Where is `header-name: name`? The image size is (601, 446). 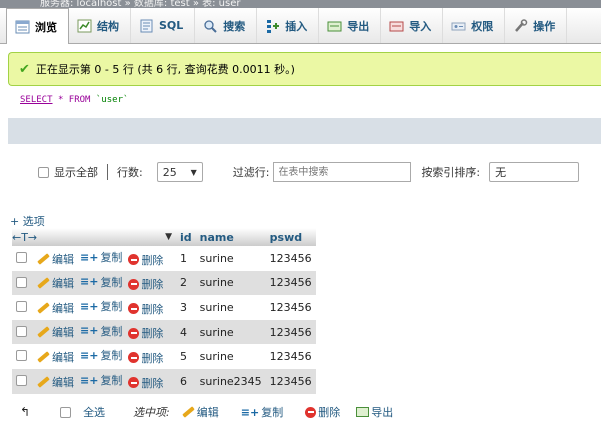
header-name: name is located at coordinates (230, 237).